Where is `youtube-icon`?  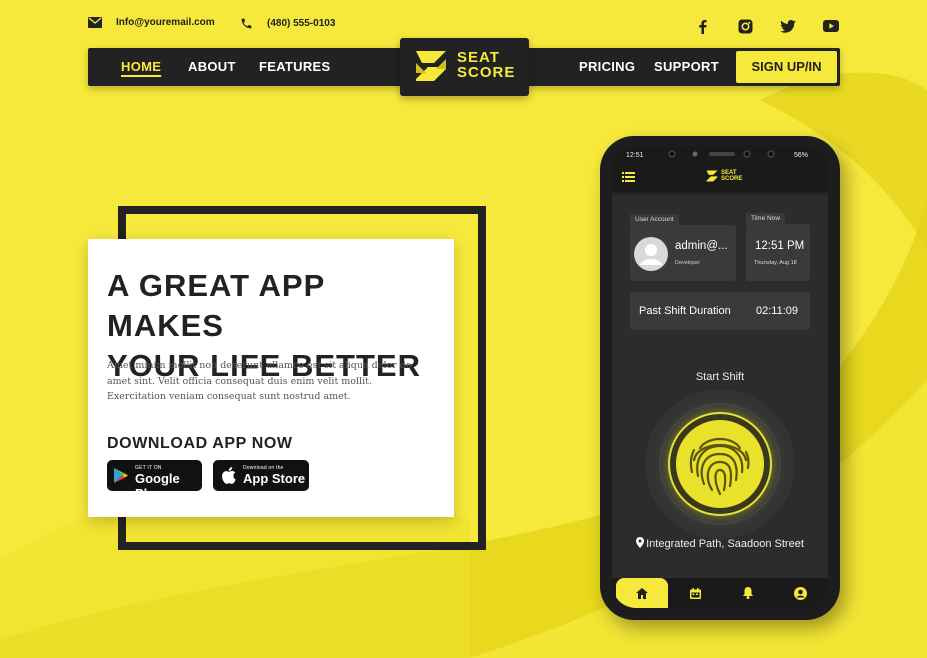 youtube-icon is located at coordinates (831, 26).